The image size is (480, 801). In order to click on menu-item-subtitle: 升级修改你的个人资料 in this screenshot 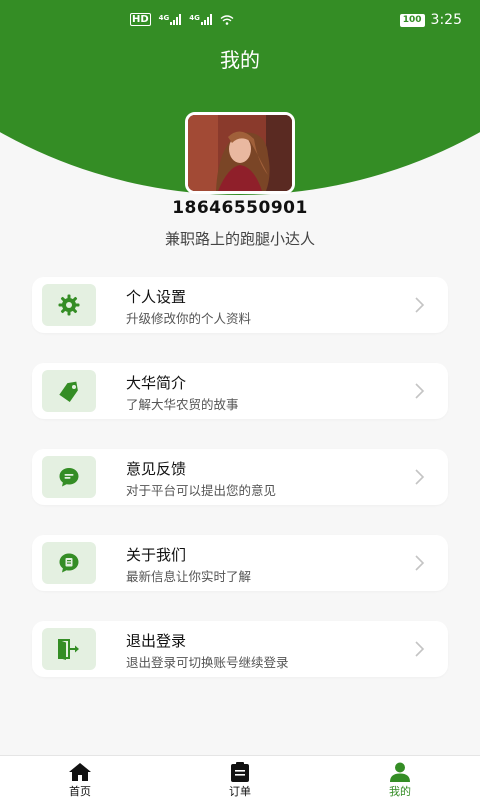, I will do `click(189, 318)`.